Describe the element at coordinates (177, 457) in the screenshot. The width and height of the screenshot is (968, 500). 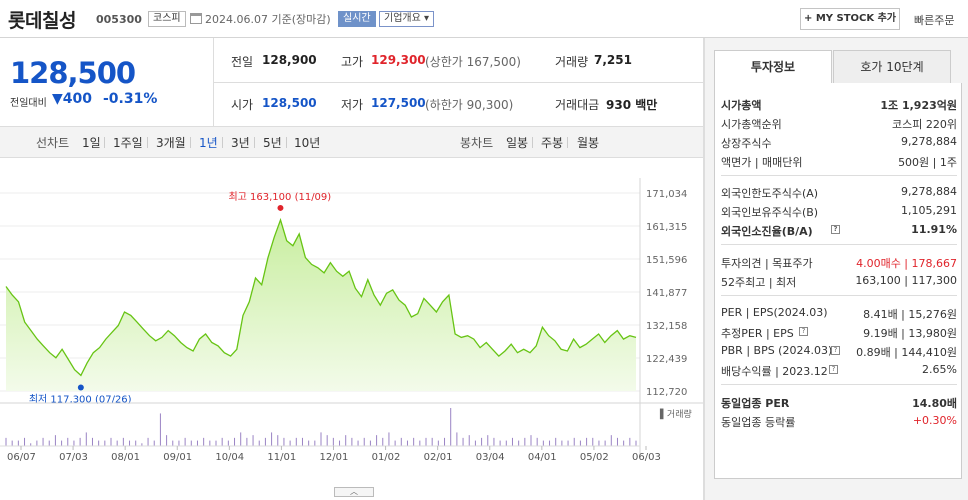
I see `x-tick-label: 09/01` at that location.